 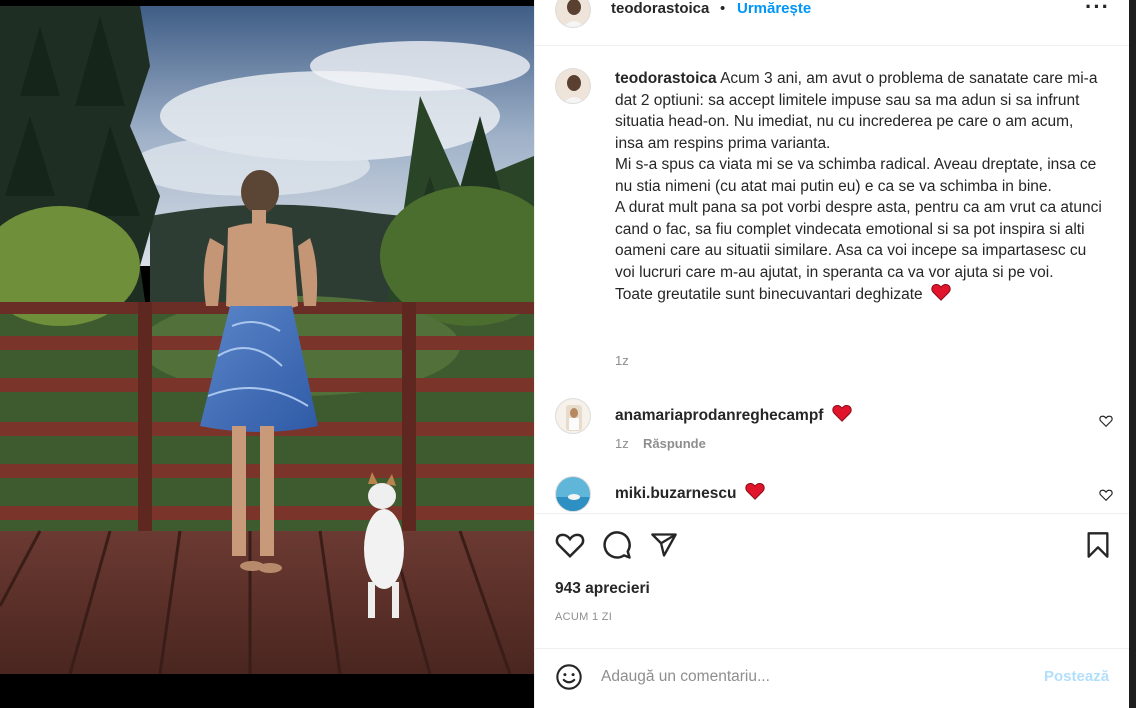 I want to click on add-comment-bar: Postează, so click(x=832, y=678).